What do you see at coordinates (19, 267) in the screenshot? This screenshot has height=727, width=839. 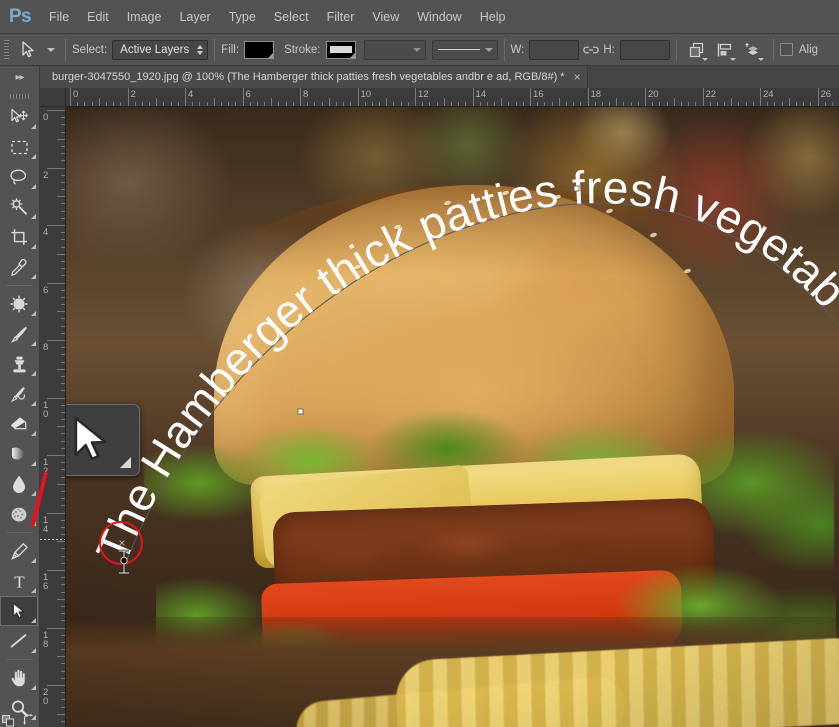 I see `eyedropper-tool` at bounding box center [19, 267].